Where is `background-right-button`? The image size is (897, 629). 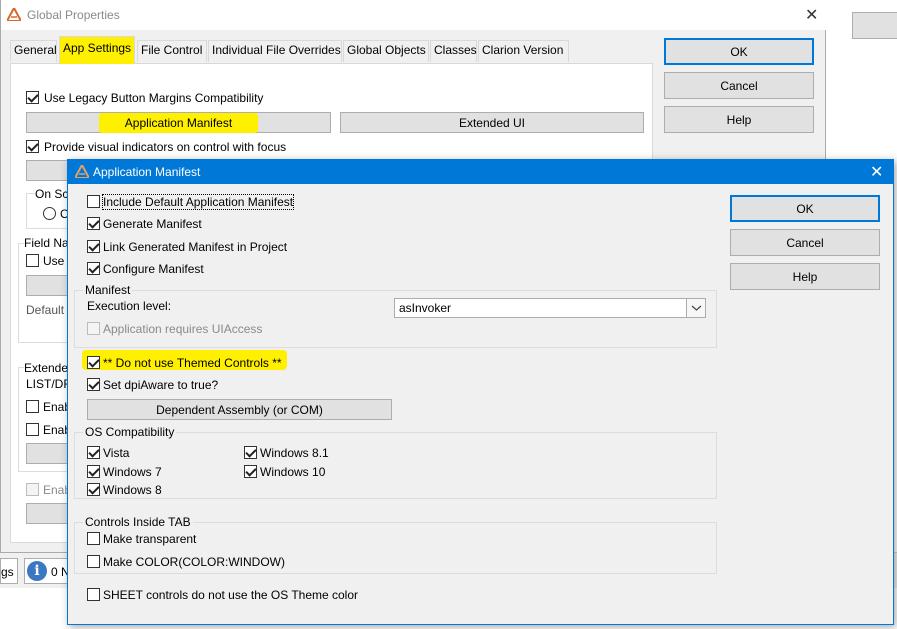
background-right-button is located at coordinates (874, 25).